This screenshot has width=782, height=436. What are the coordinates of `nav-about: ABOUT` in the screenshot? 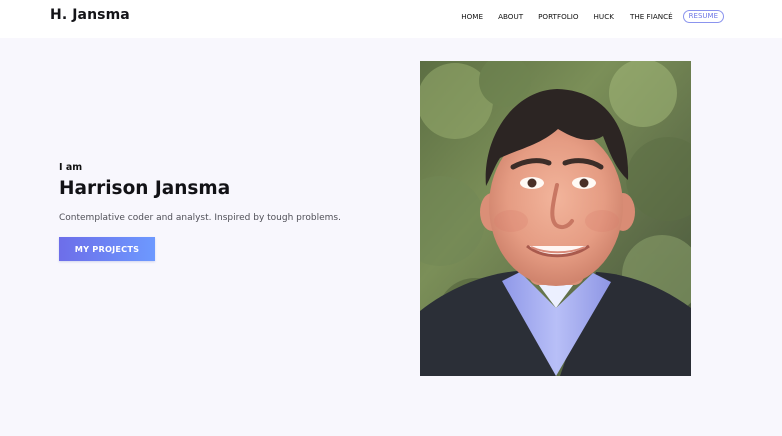 It's located at (510, 16).